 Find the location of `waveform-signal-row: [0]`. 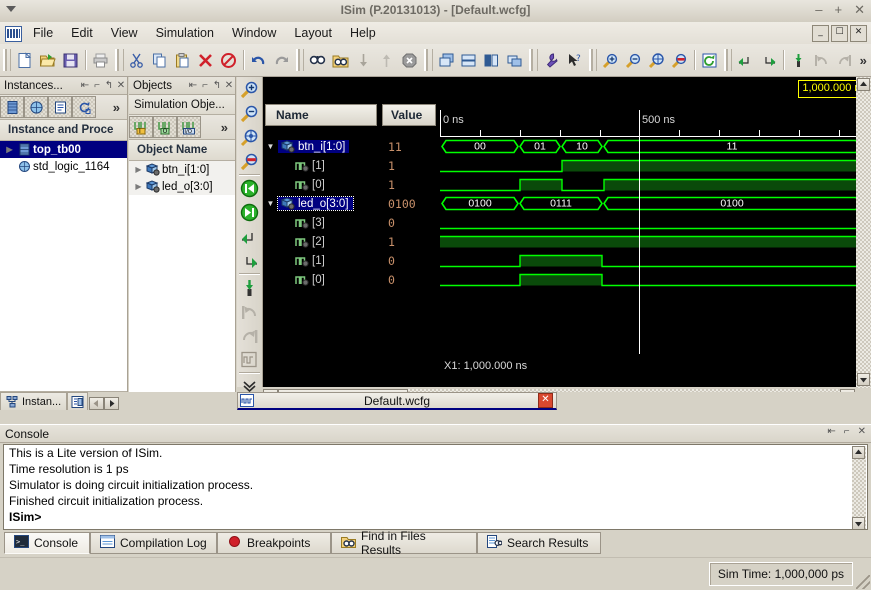

waveform-signal-row: [0] is located at coordinates (321, 184).